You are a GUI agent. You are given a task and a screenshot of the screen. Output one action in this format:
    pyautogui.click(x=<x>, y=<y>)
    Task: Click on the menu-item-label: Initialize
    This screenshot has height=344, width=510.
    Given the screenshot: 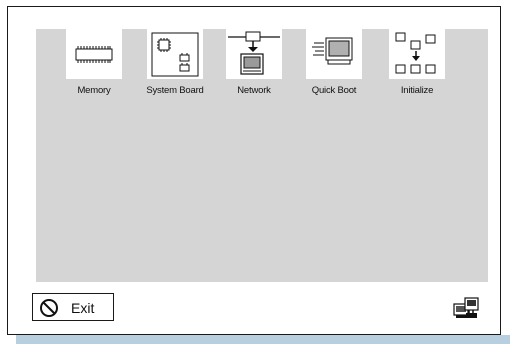 What is the action you would take?
    pyautogui.click(x=417, y=90)
    